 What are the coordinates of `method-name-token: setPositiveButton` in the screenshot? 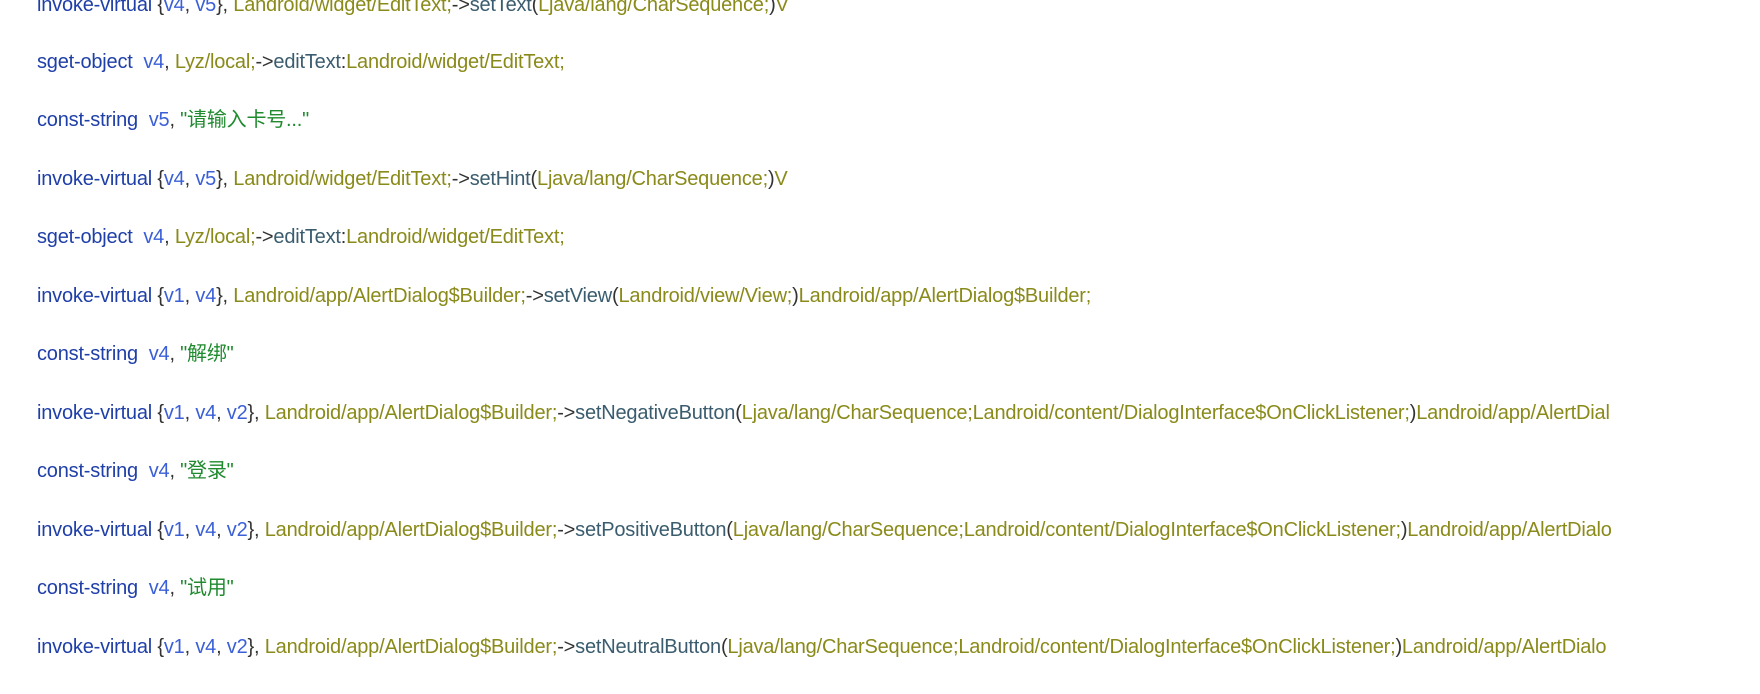 It's located at (651, 530).